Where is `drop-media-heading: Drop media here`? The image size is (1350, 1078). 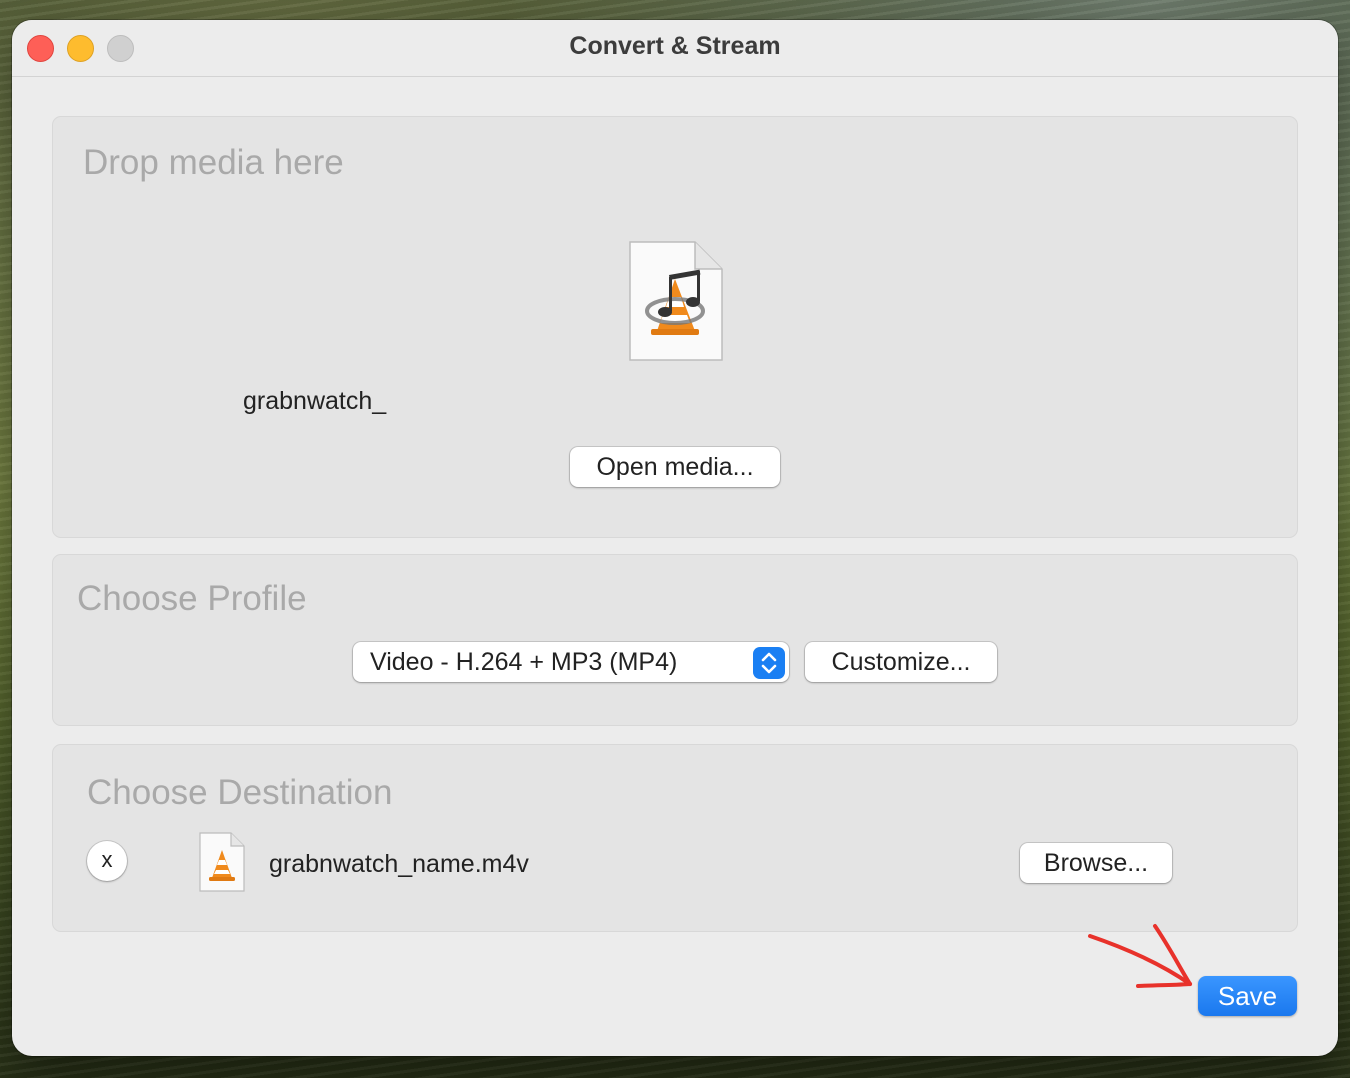
drop-media-heading: Drop media here is located at coordinates (213, 162).